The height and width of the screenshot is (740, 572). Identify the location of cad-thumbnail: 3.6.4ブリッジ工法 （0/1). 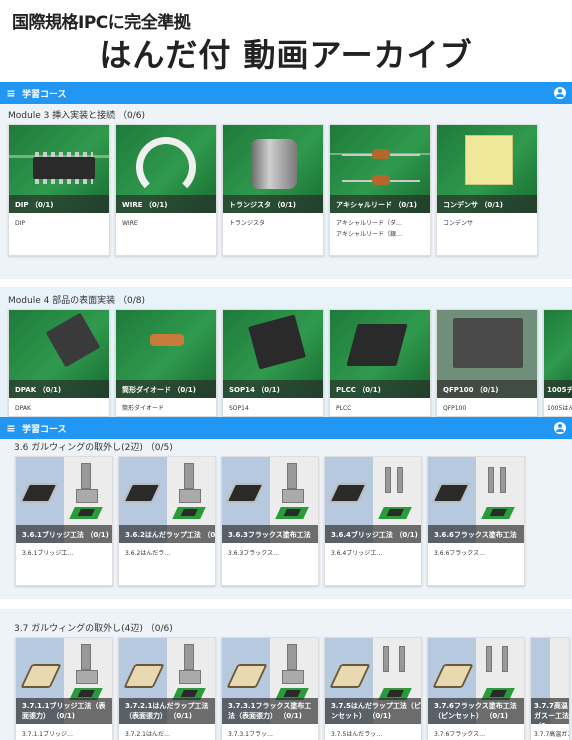
(373, 500).